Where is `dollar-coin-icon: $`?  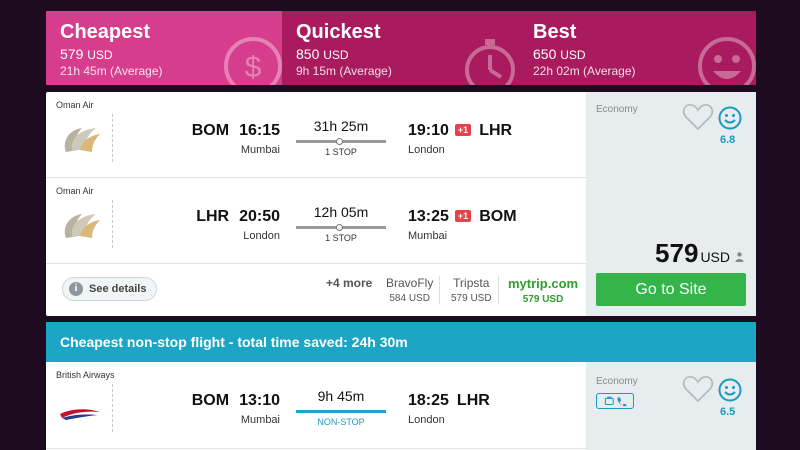
dollar-coin-icon: $ is located at coordinates (253, 61).